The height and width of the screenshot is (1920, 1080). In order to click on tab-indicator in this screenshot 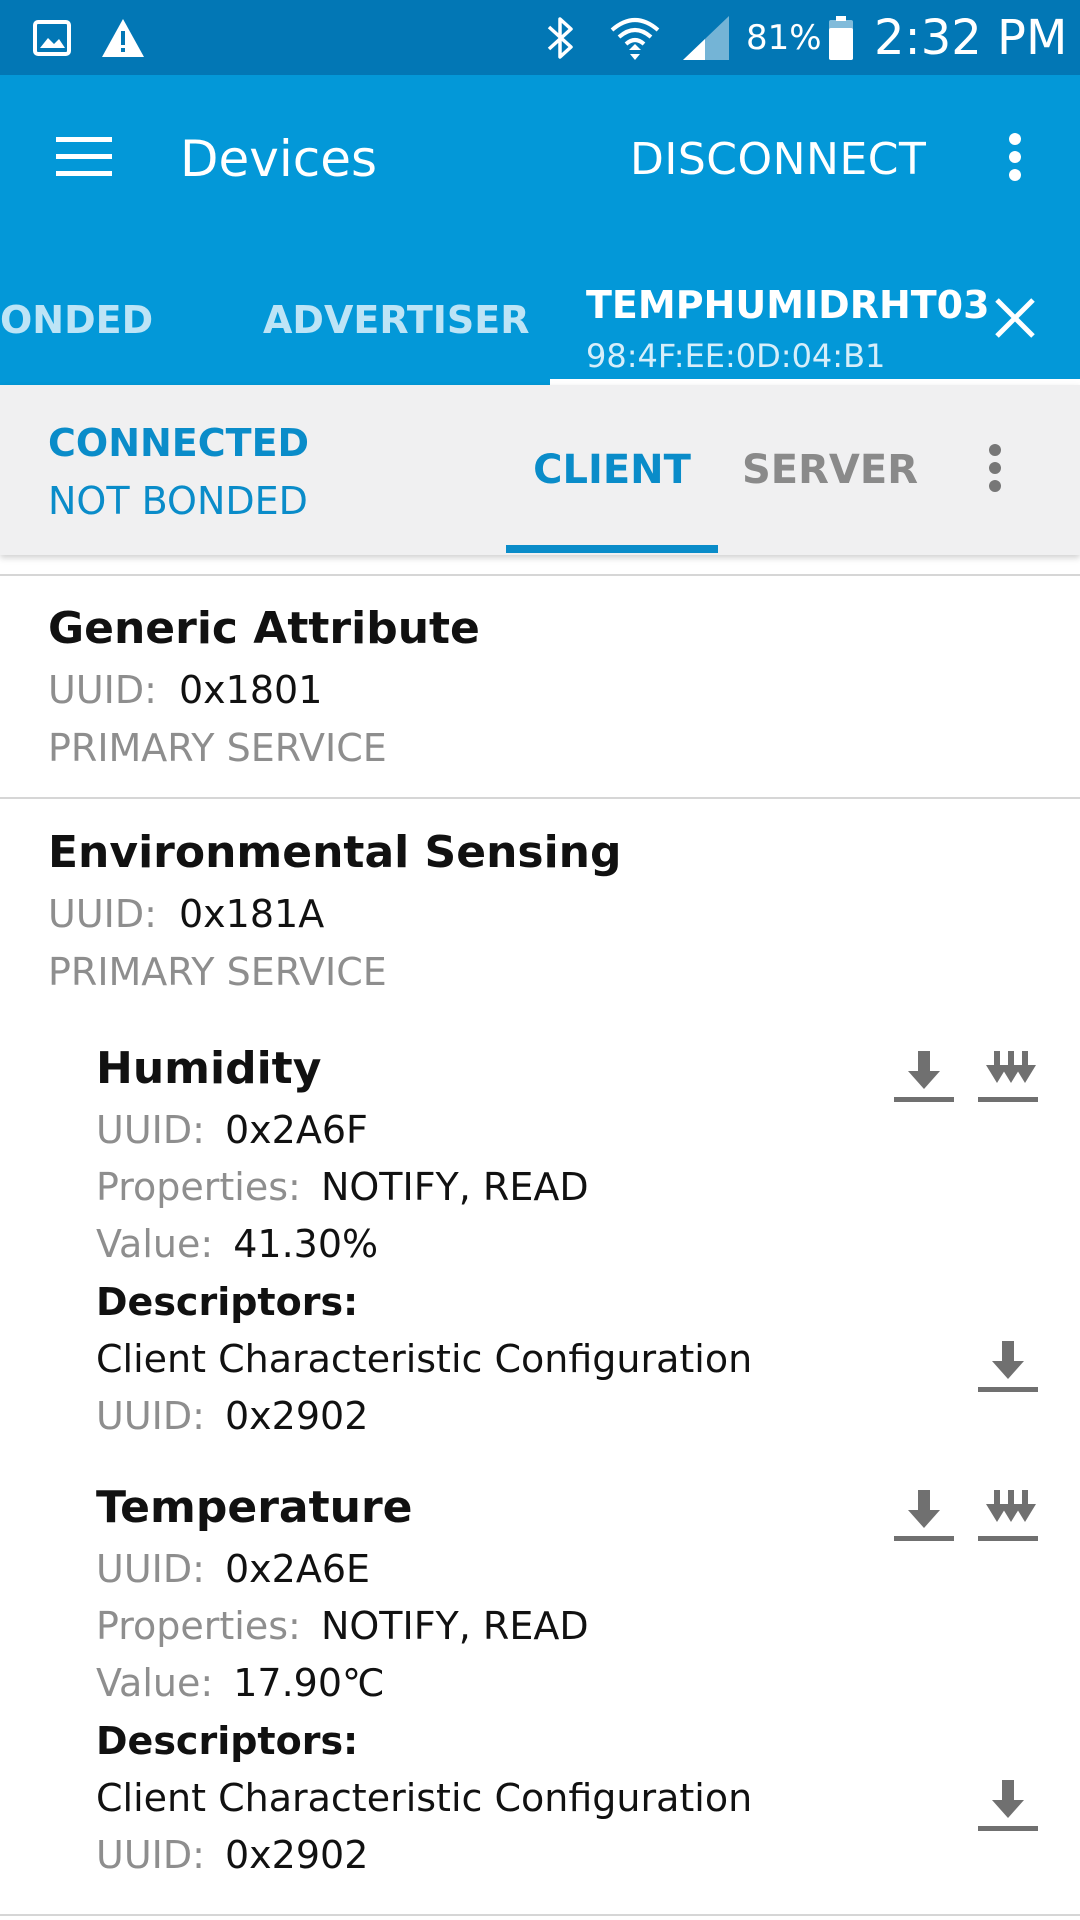, I will do `click(612, 549)`.